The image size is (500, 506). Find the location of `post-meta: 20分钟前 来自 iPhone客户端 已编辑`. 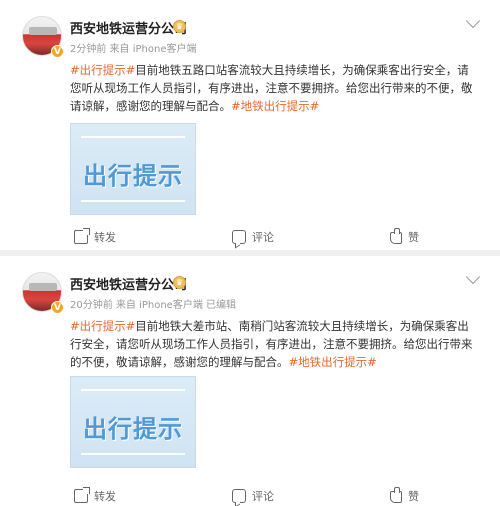

post-meta: 20分钟前 来自 iPhone客户端 已编辑 is located at coordinates (153, 305).